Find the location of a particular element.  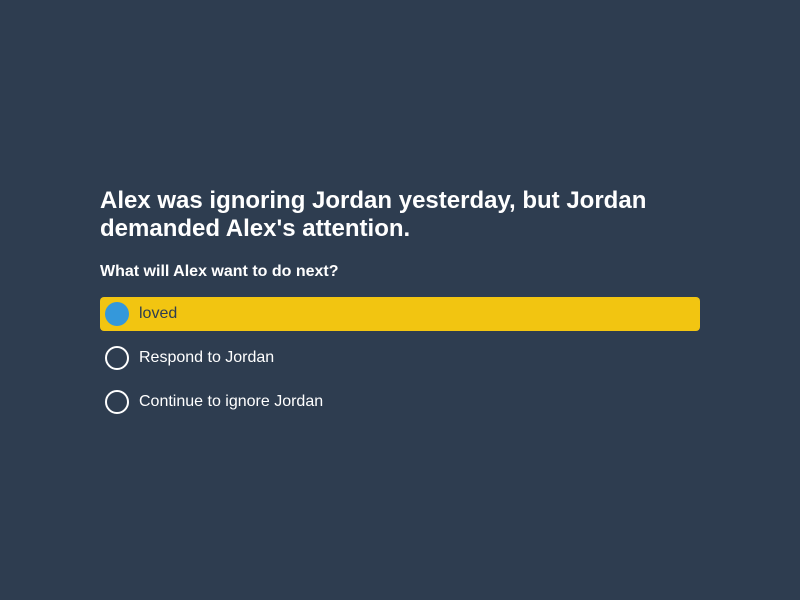

answer-option-label: loved is located at coordinates (158, 313).